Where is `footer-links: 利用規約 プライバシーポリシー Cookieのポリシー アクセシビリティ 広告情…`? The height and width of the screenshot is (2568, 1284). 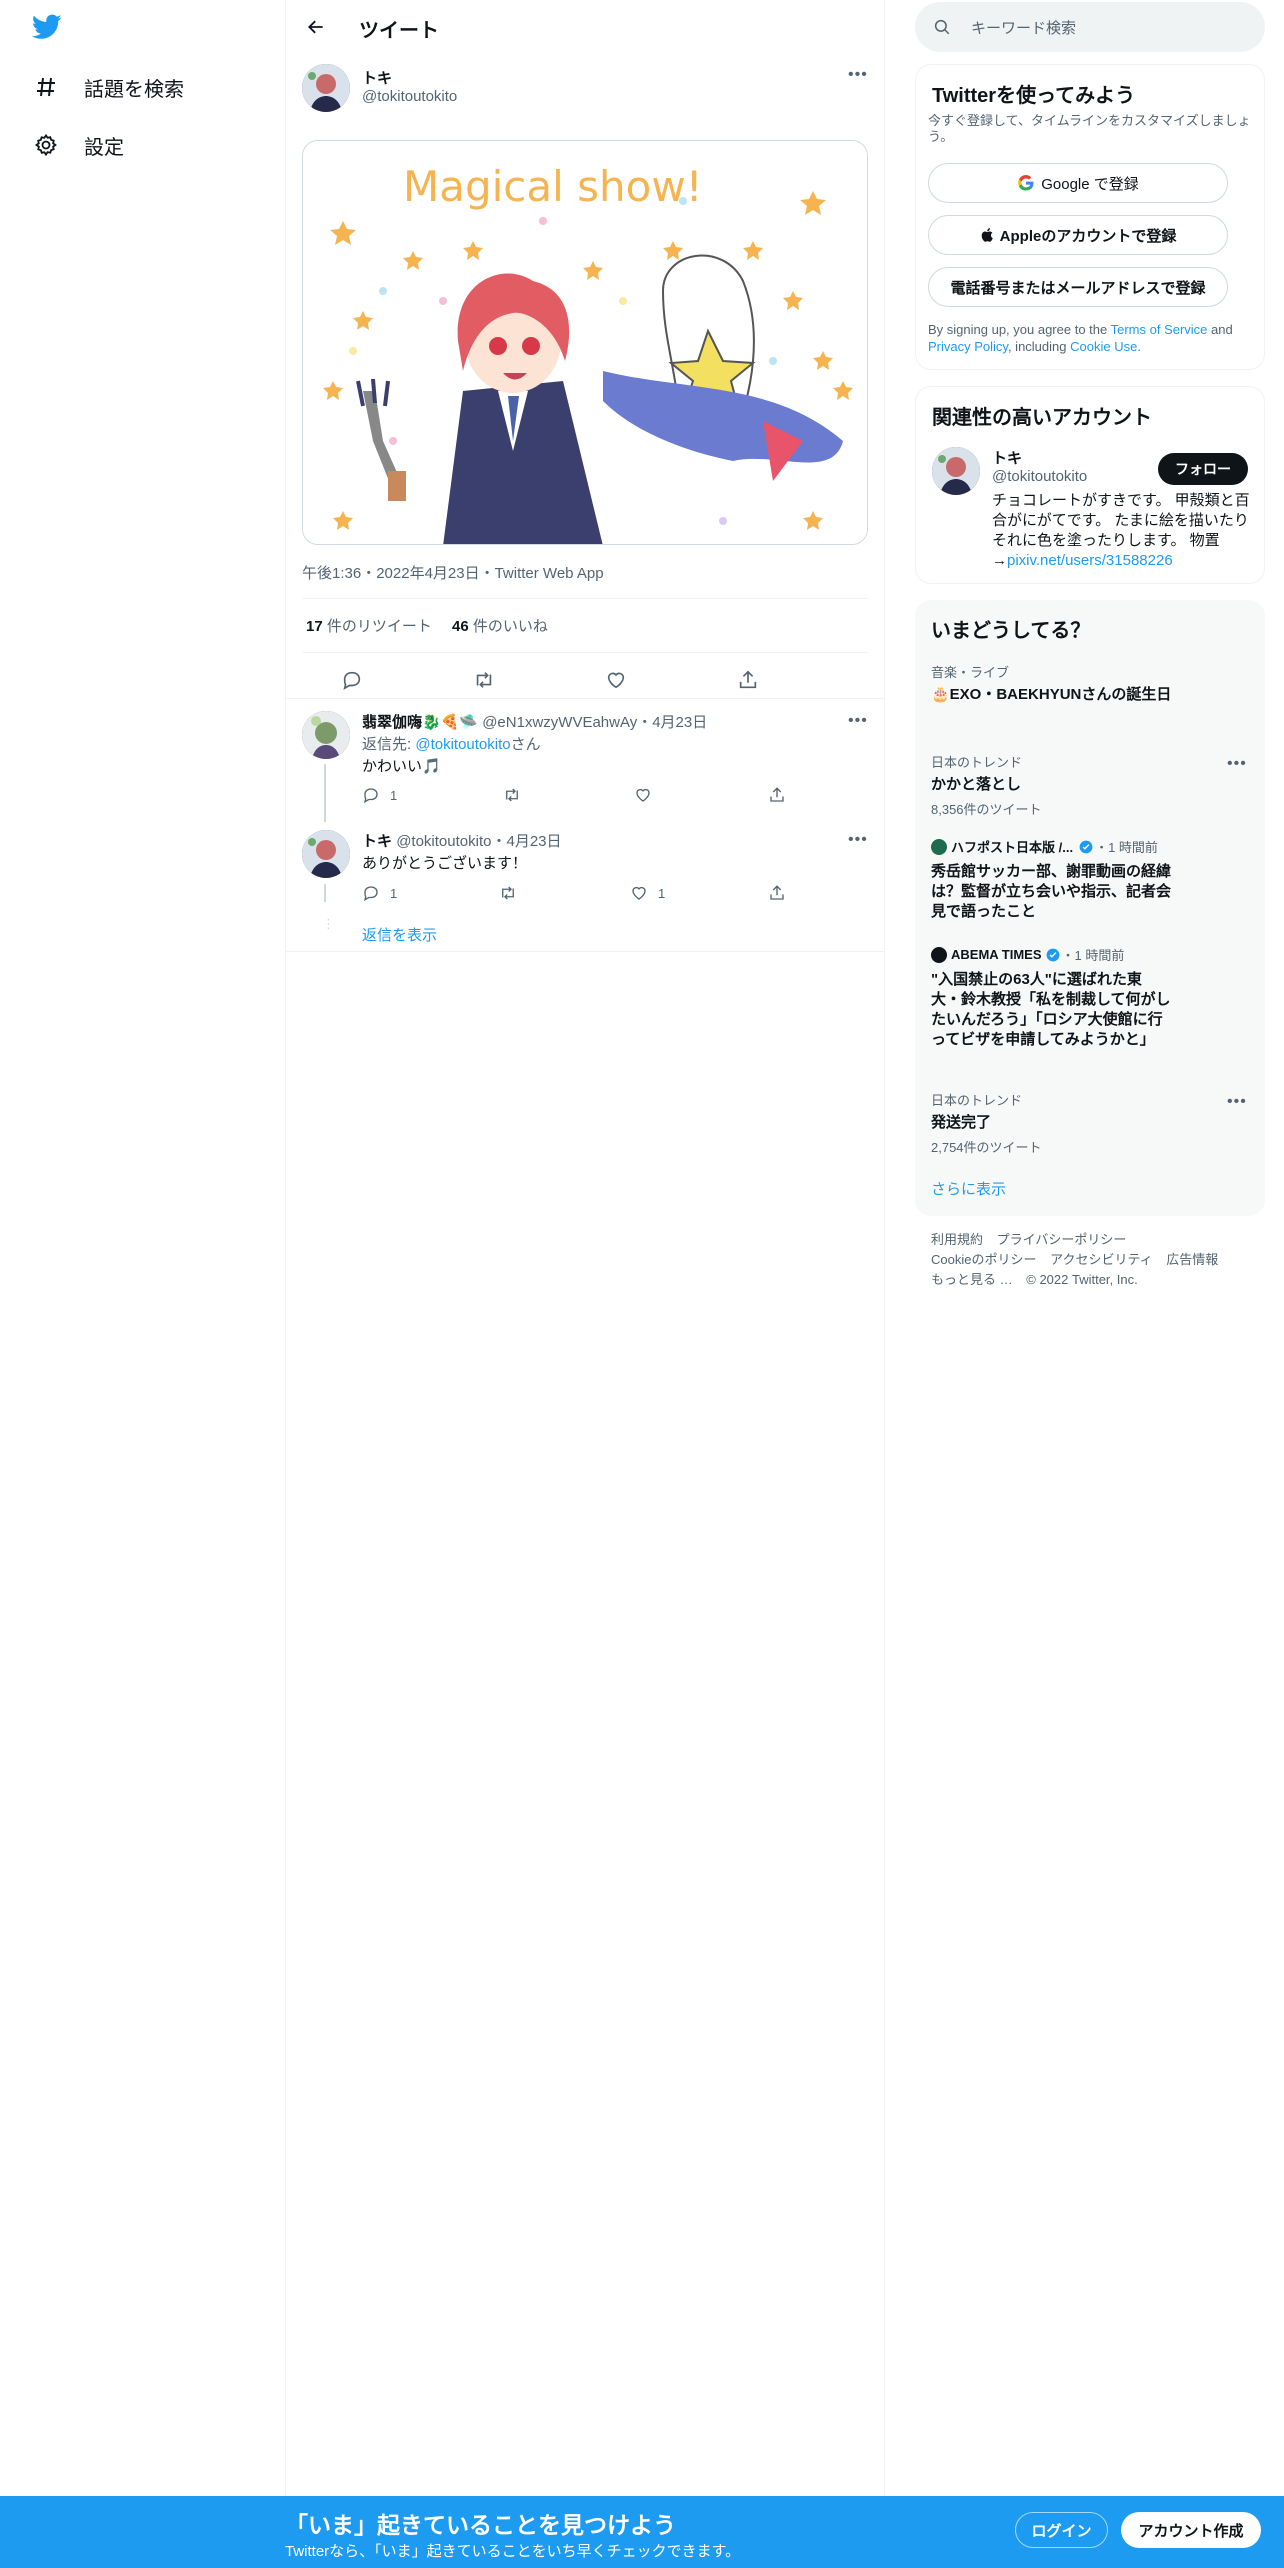
footer-links: 利用規約 プライバシーポリシー Cookieのポリシー アクセシビリティ 広告情… is located at coordinates (1096, 1260).